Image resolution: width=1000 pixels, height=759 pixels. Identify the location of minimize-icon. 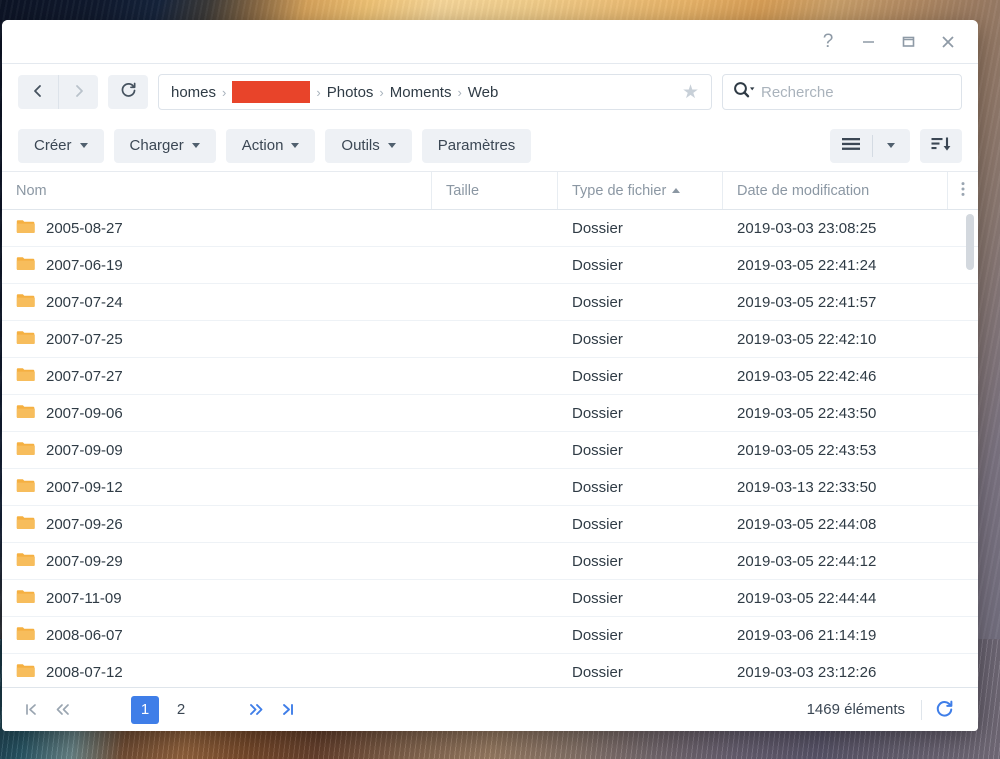
(868, 41).